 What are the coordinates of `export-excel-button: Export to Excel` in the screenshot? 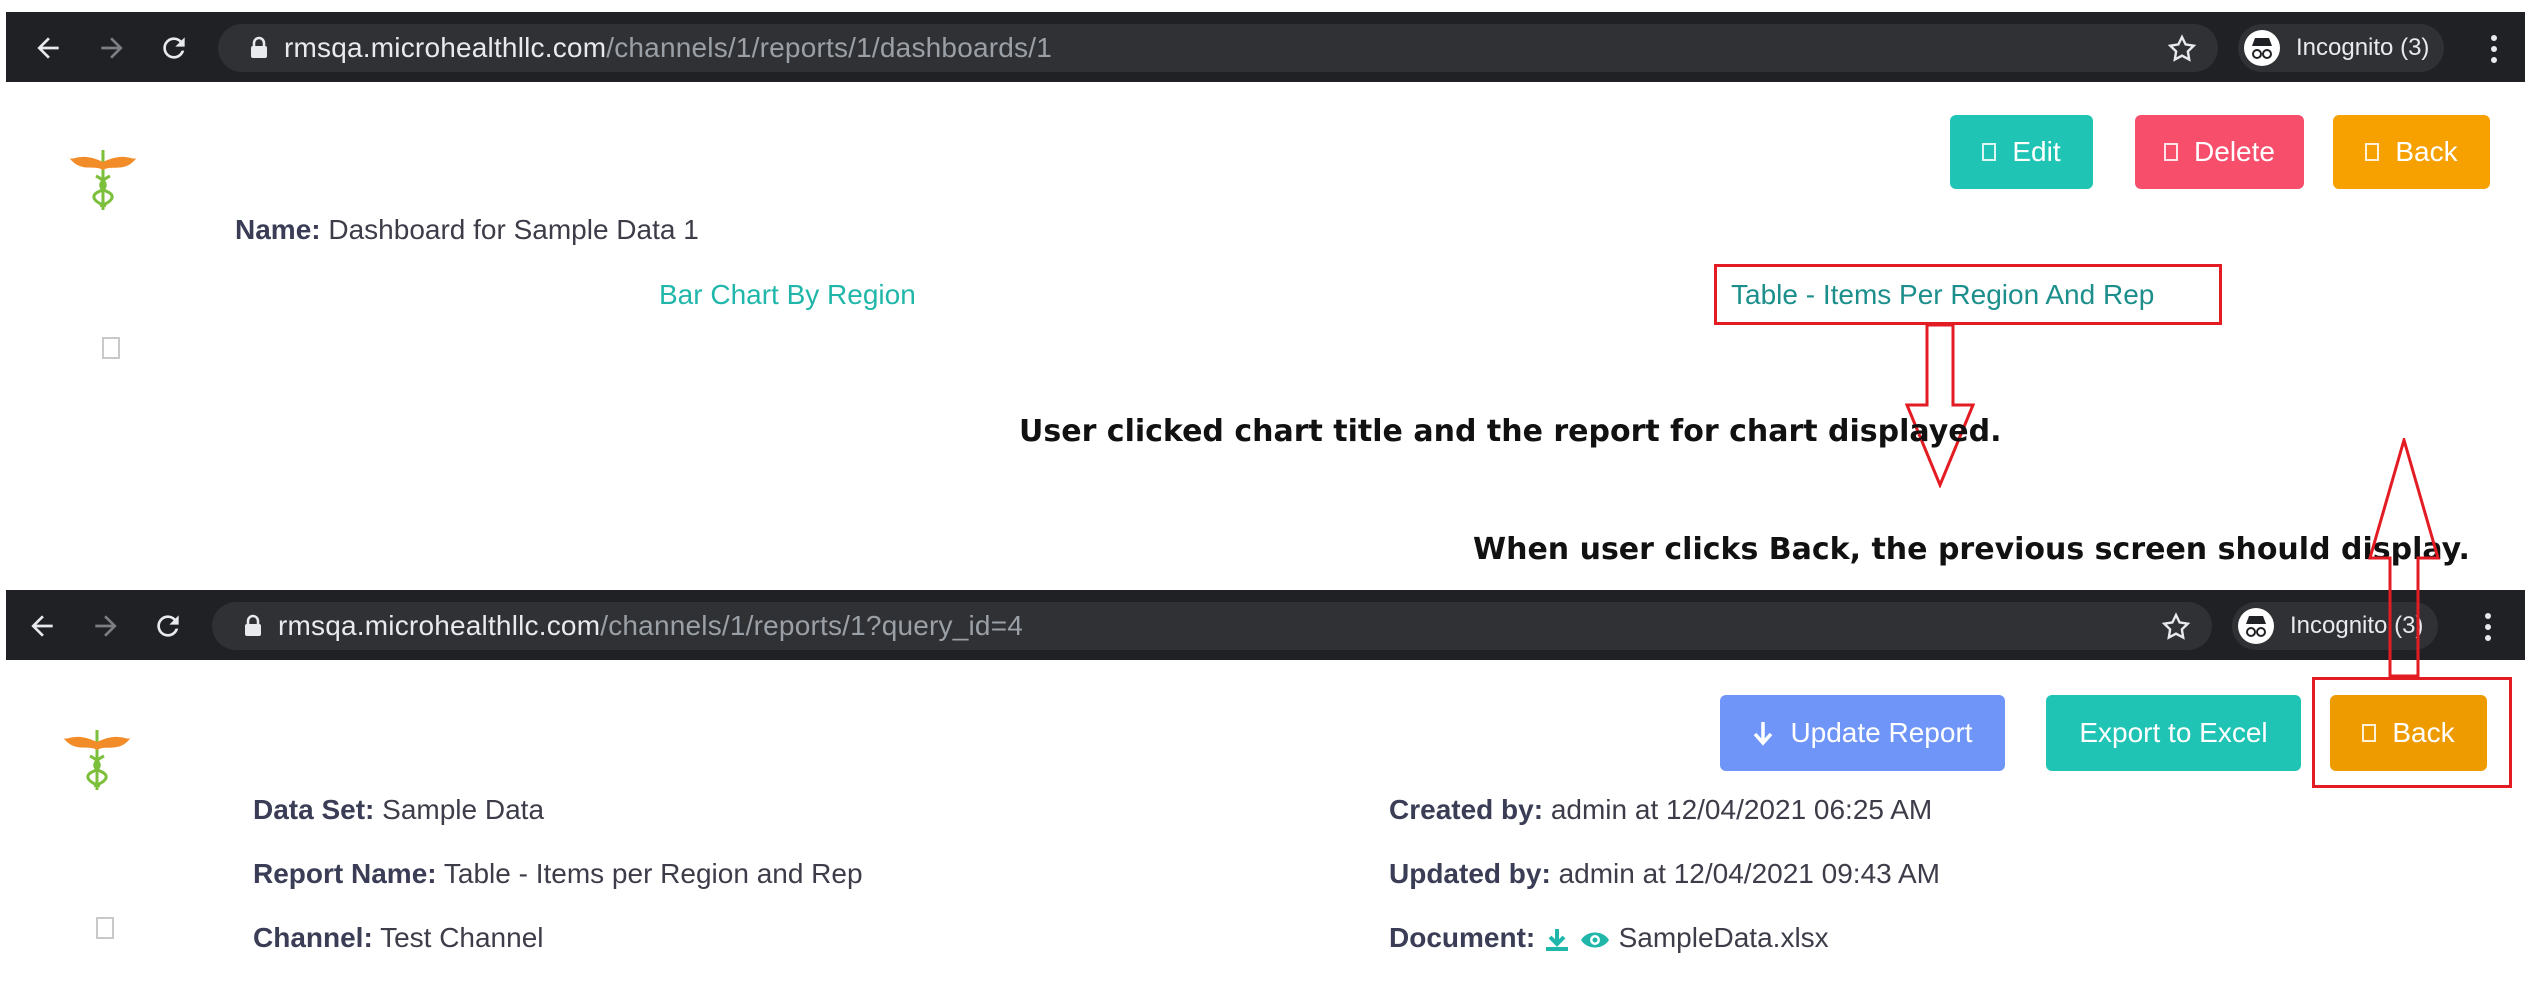 It's located at (2173, 733).